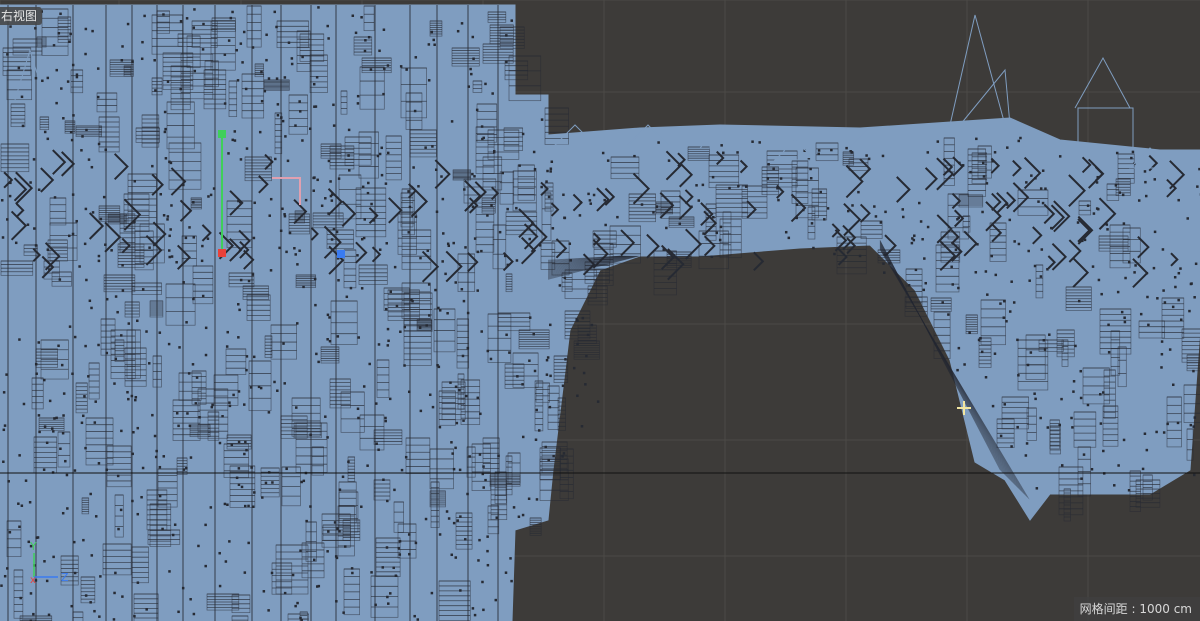 This screenshot has width=1200, height=621. I want to click on svg-text: x, so click(33, 580).